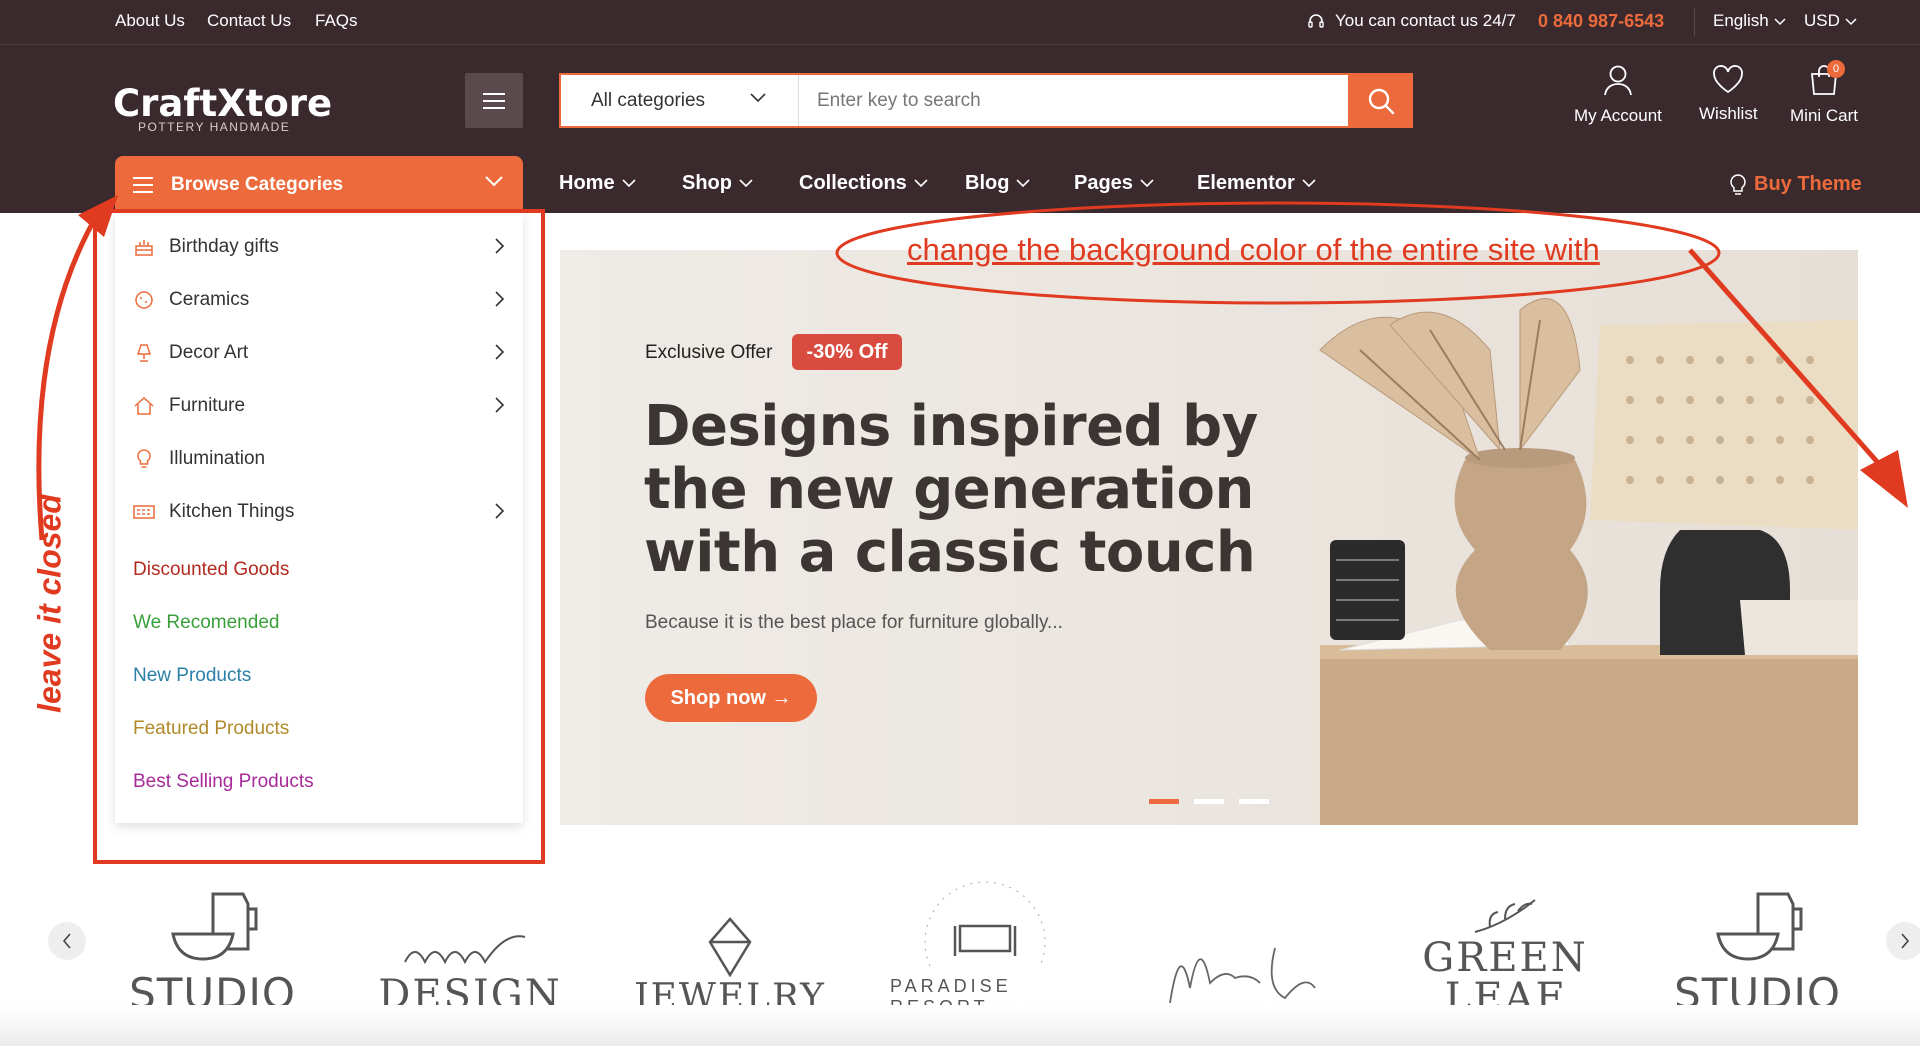 Image resolution: width=1920 pixels, height=1046 pixels. Describe the element at coordinates (731, 698) in the screenshot. I see `shop-now-button: Shop now →` at that location.